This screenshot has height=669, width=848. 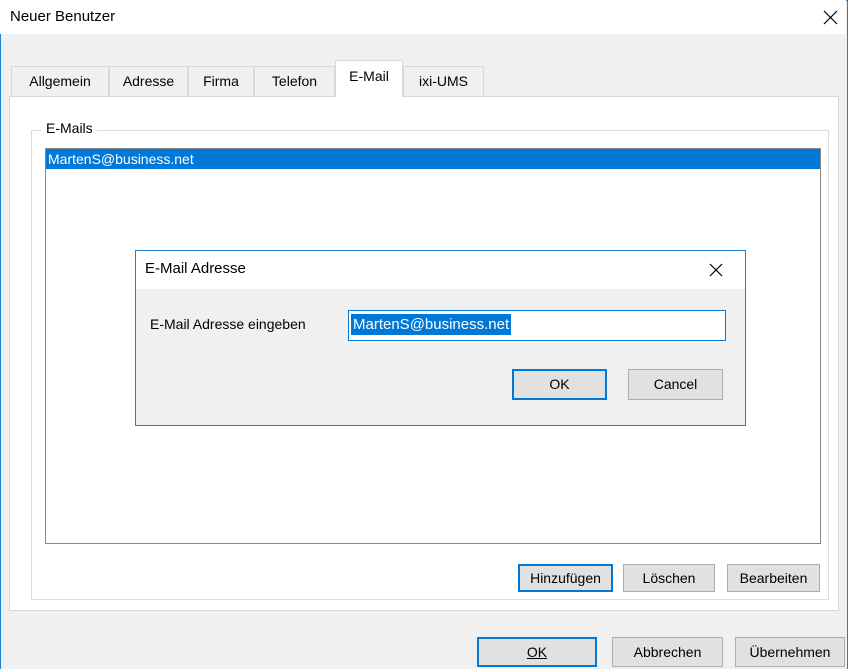 What do you see at coordinates (294, 81) in the screenshot?
I see `tab-telefon: Telefon` at bounding box center [294, 81].